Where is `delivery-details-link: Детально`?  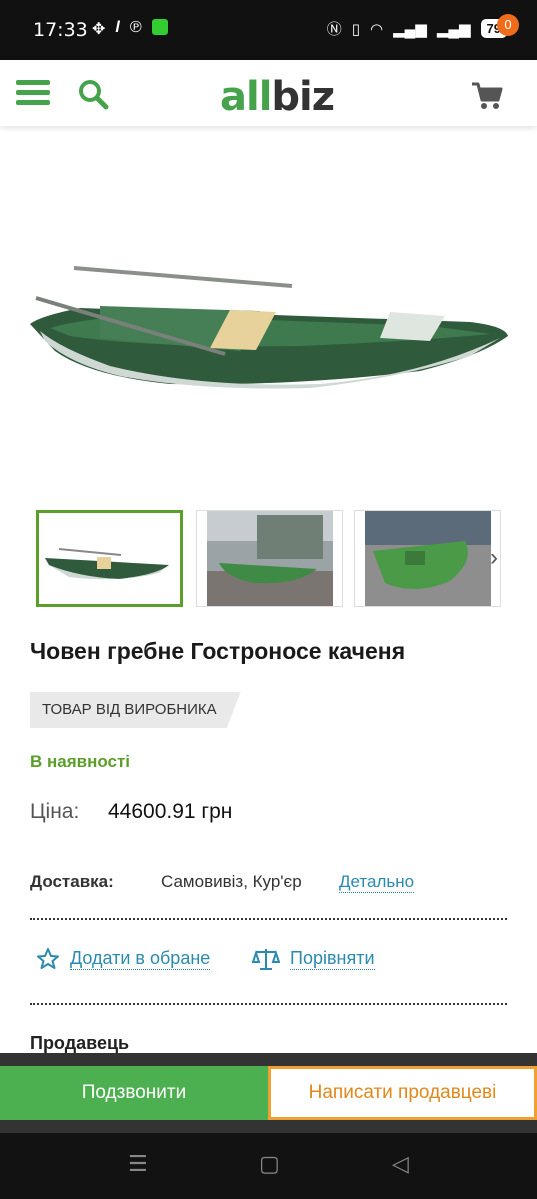 delivery-details-link: Детально is located at coordinates (377, 882).